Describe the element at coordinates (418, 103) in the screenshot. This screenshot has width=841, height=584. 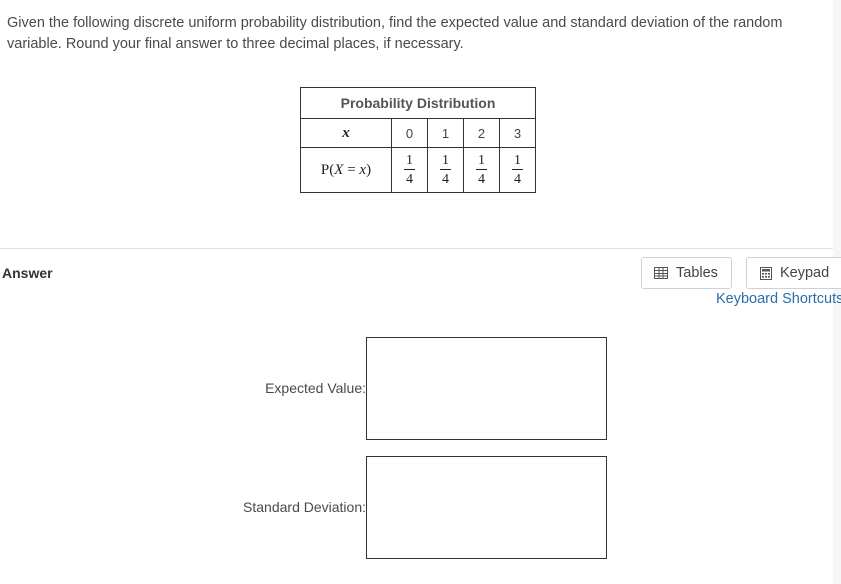
I see `table-caption: Probability Distribution` at that location.